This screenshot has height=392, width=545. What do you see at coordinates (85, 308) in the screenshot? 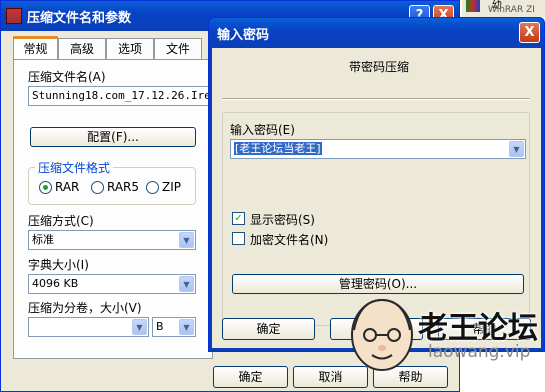
I see `split-label: 压缩为分卷，大小(V)` at bounding box center [85, 308].